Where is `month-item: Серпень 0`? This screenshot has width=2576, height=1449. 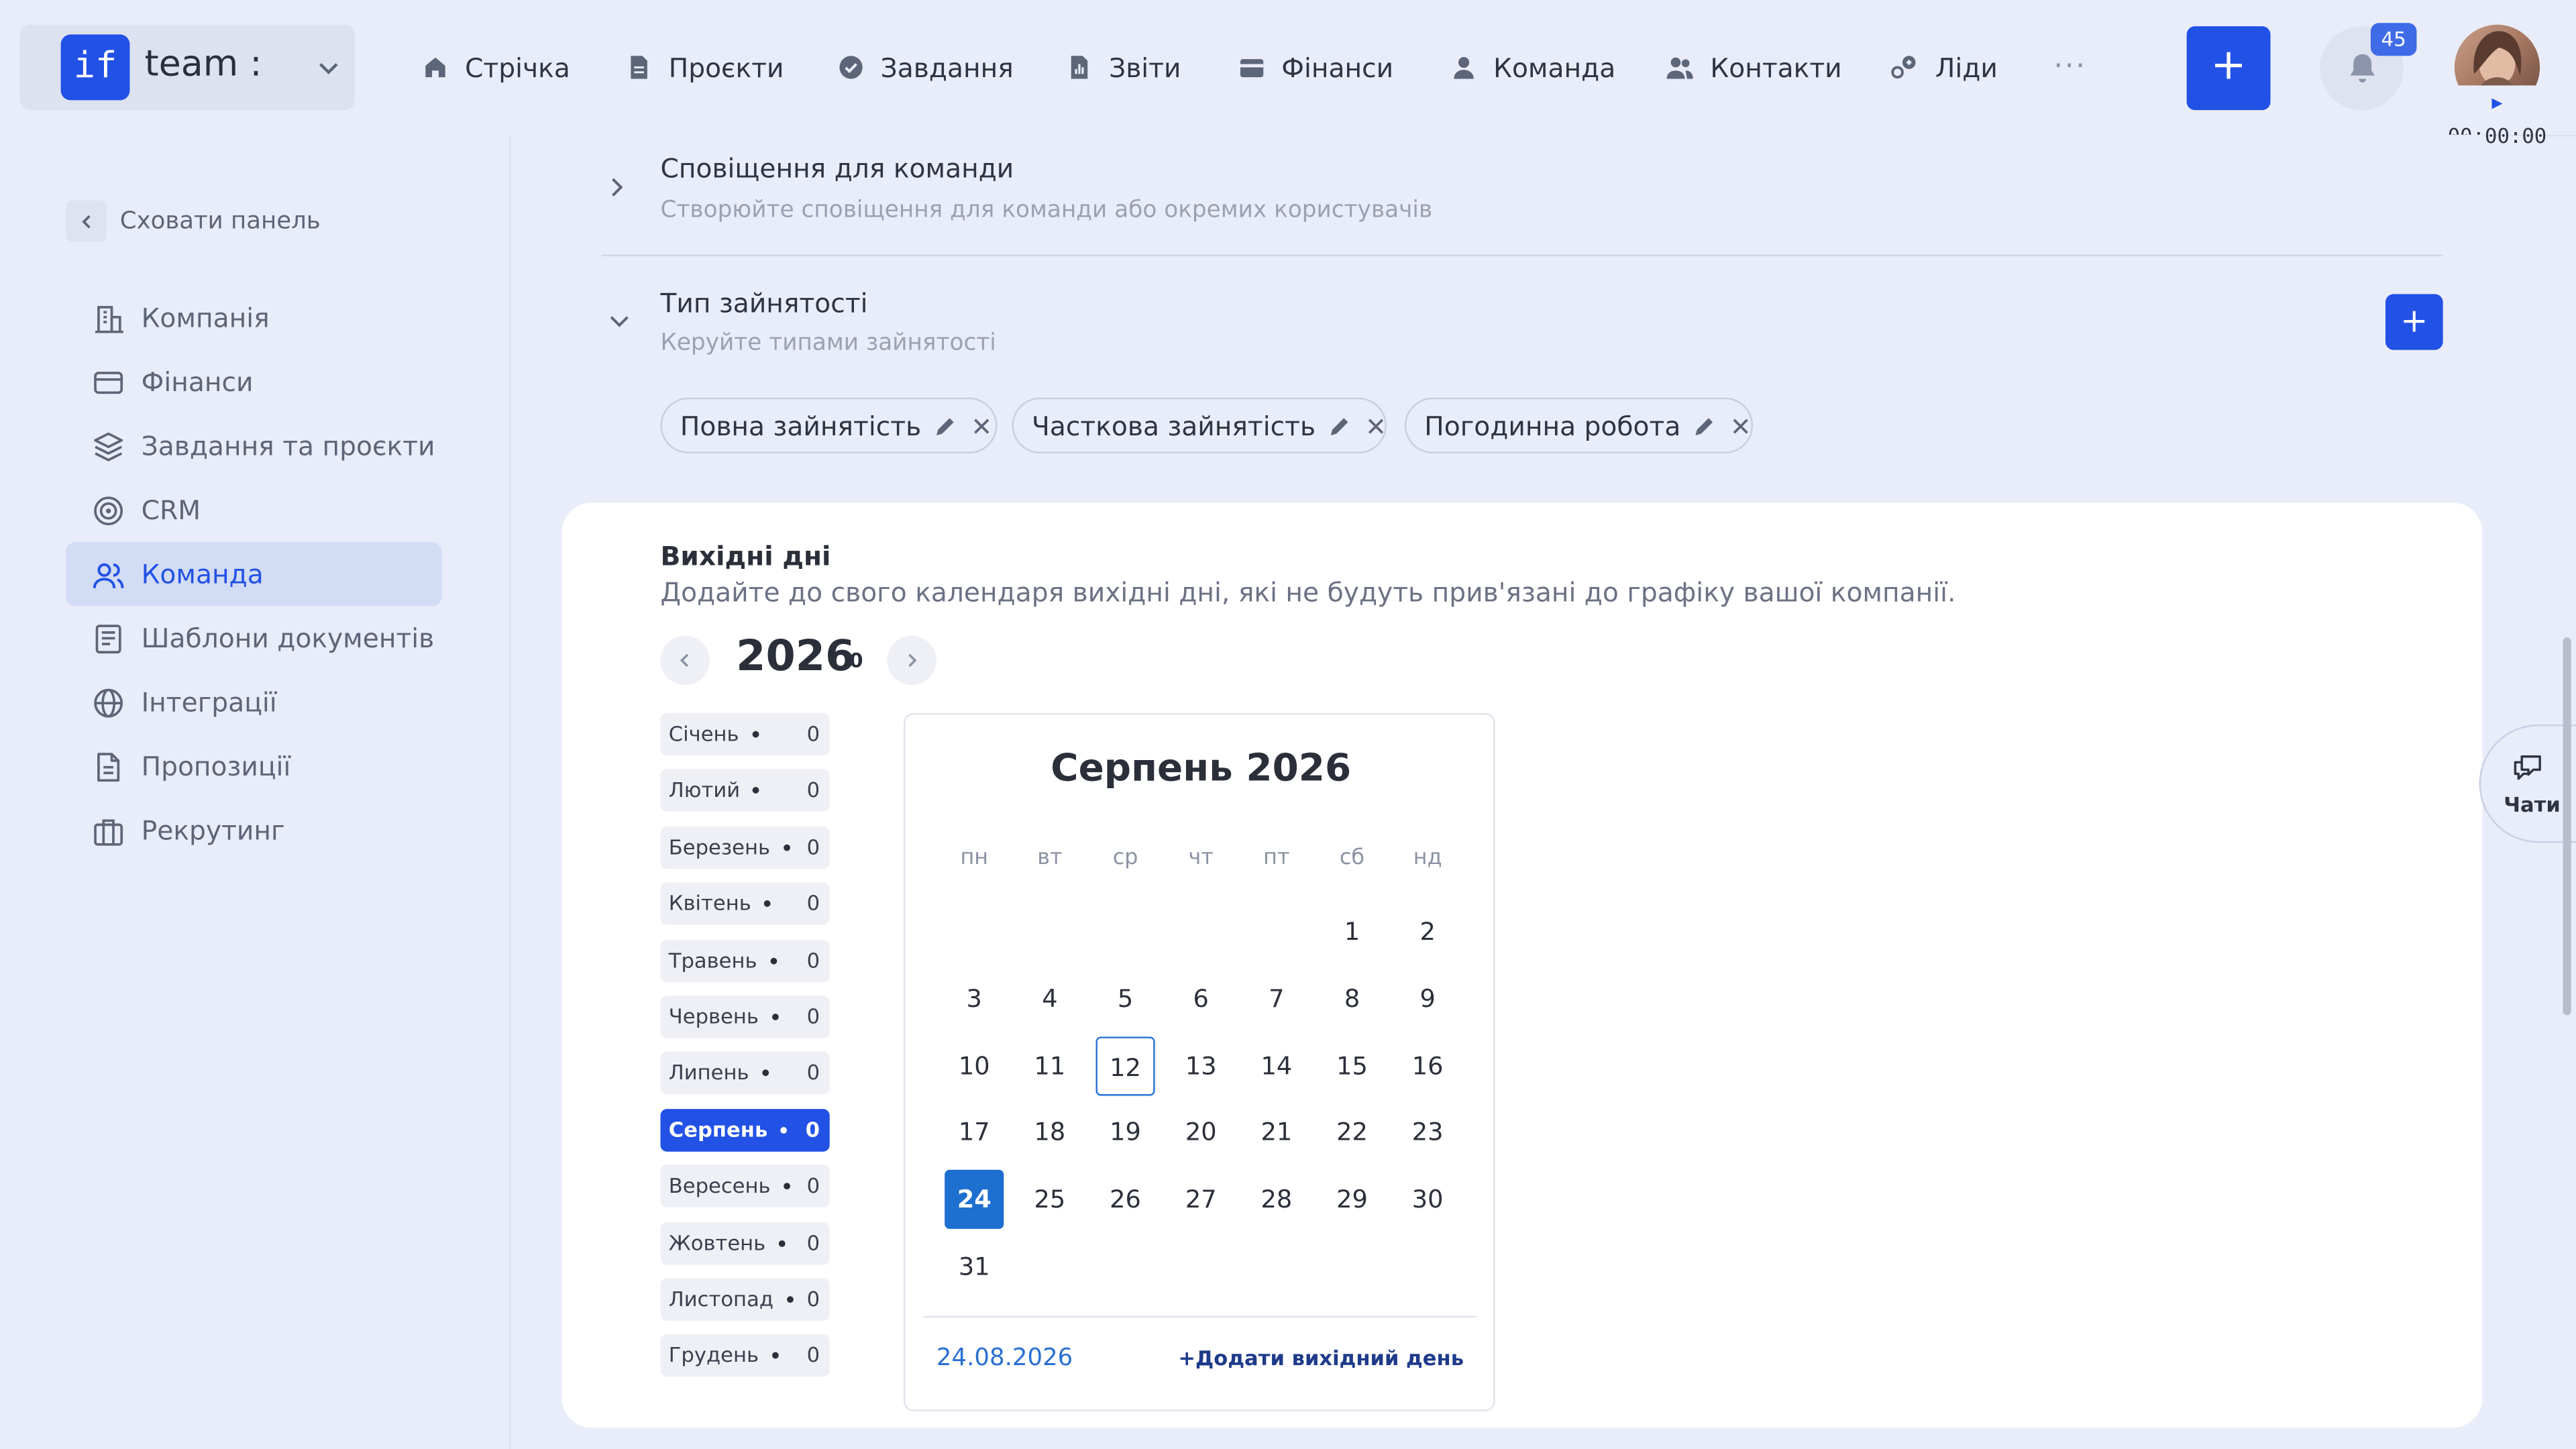
month-item: Серпень 0 is located at coordinates (745, 1130).